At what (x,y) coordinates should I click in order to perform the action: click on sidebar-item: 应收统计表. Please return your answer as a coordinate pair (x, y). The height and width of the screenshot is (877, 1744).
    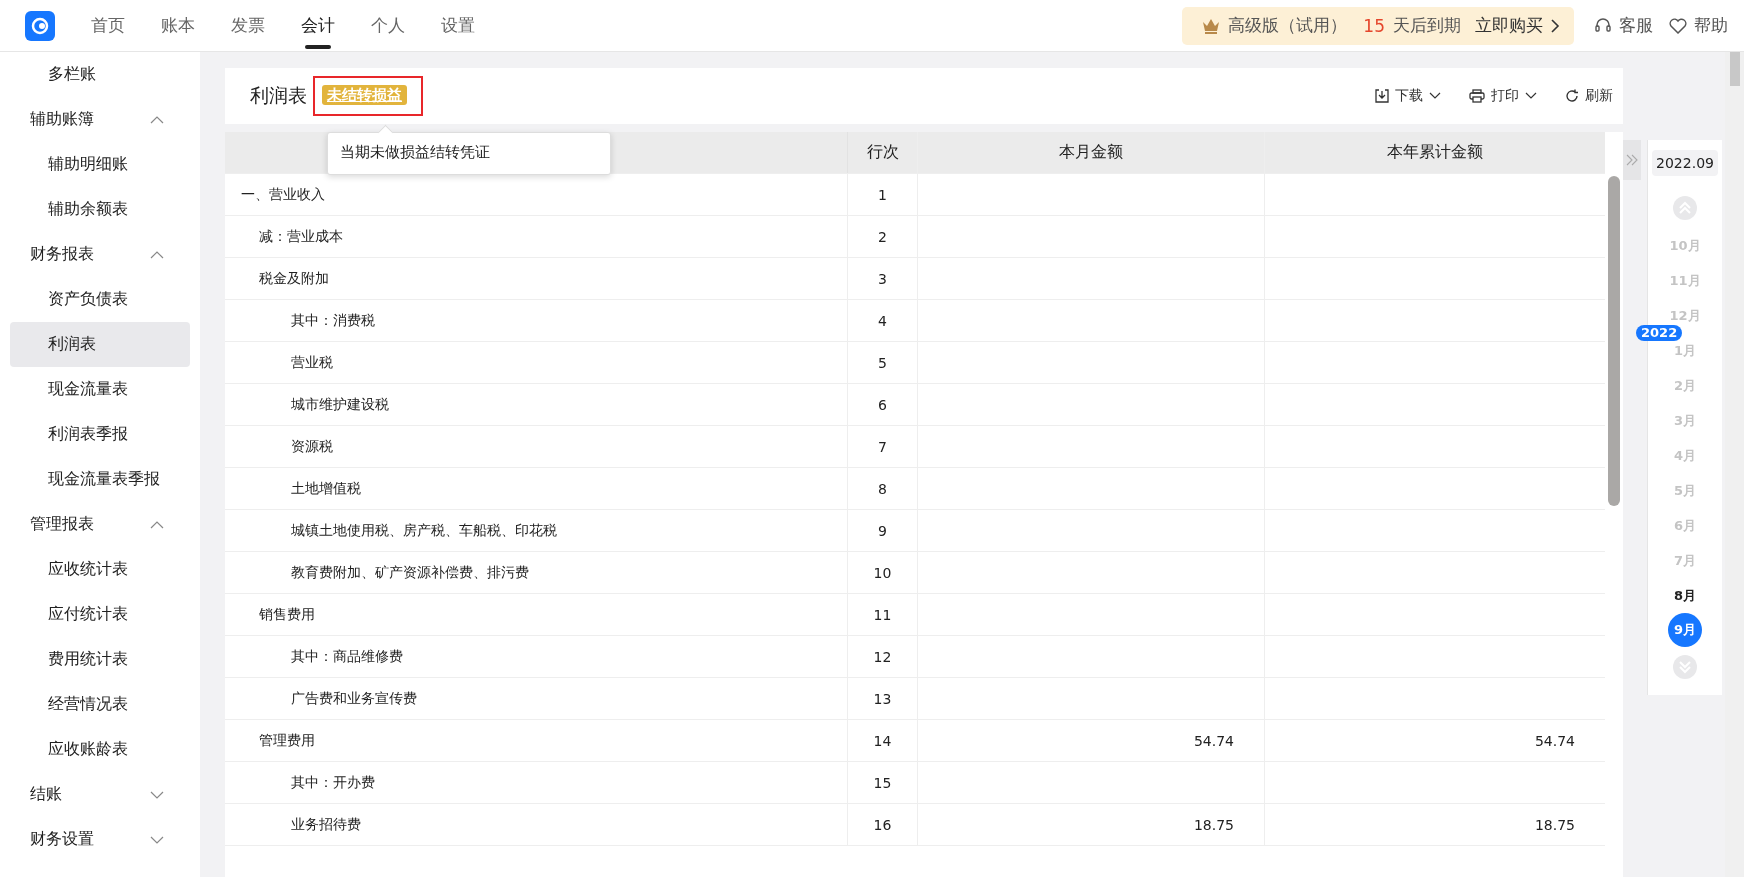
    Looking at the image, I should click on (100, 569).